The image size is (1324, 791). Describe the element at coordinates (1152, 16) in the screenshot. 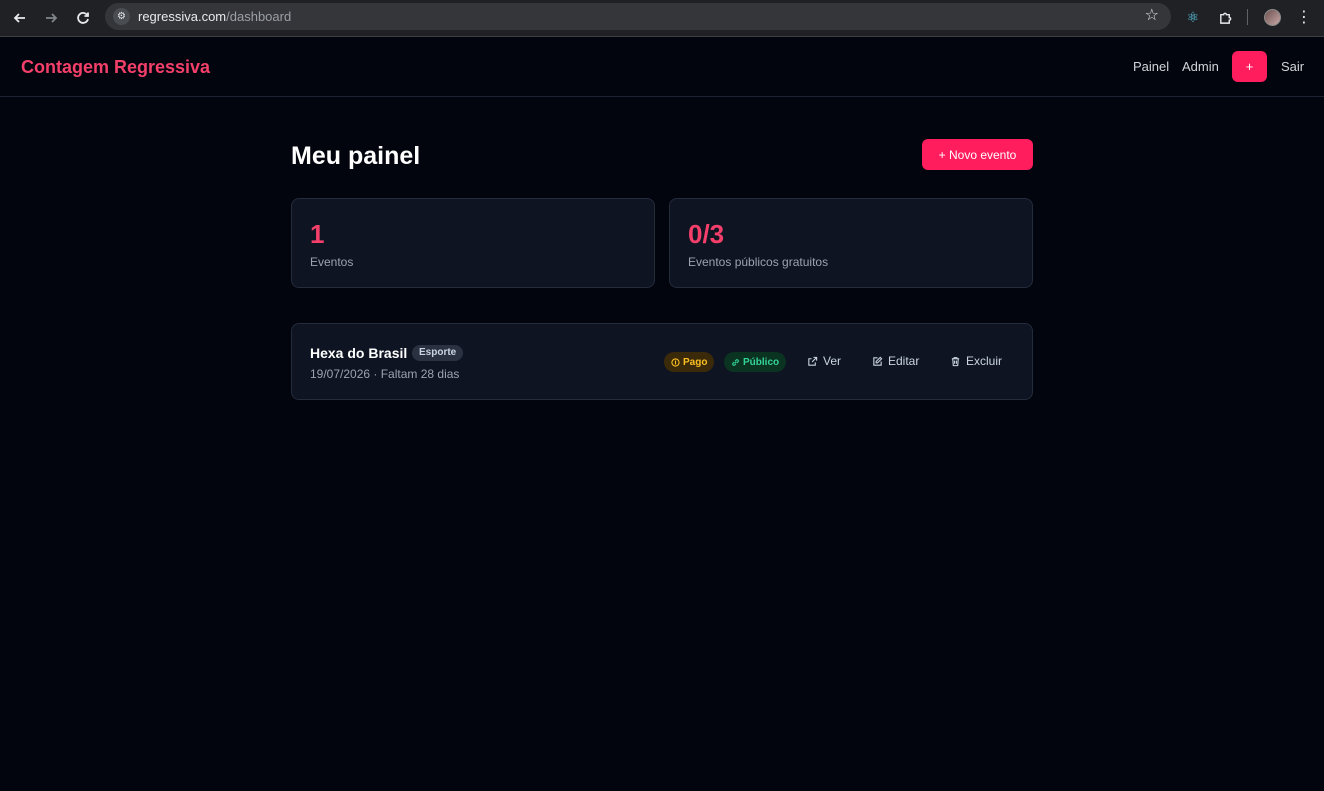

I see `star-icon: ☆` at that location.